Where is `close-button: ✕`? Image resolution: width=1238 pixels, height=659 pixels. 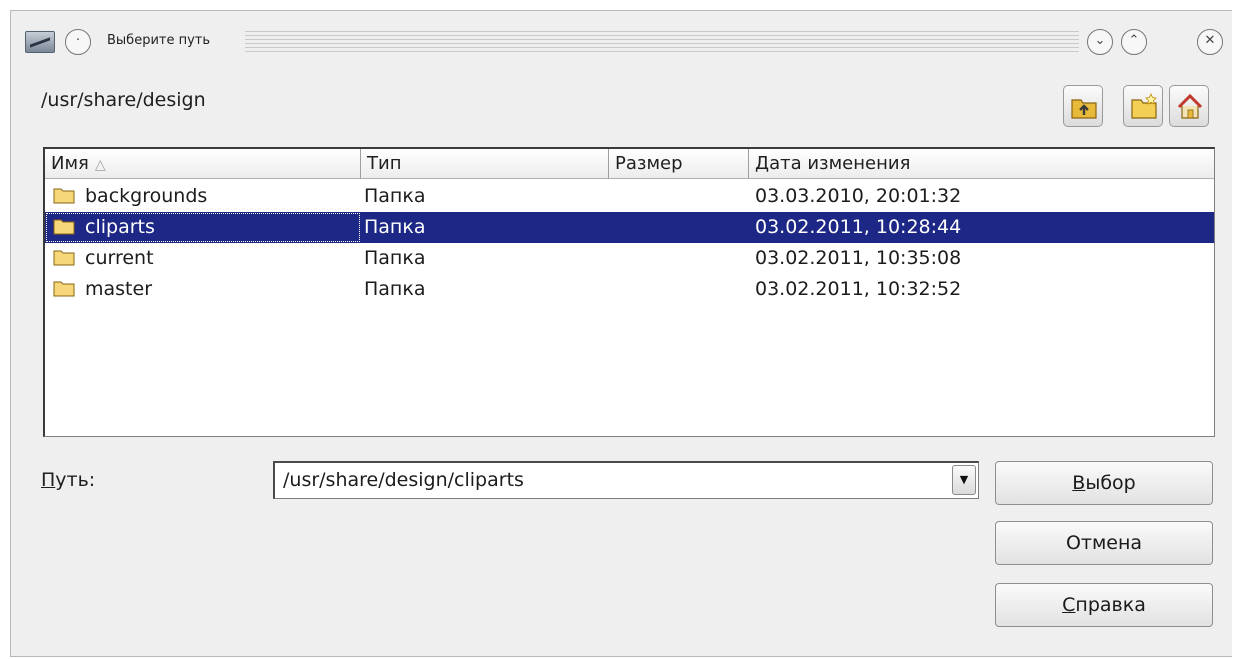 close-button: ✕ is located at coordinates (1210, 42).